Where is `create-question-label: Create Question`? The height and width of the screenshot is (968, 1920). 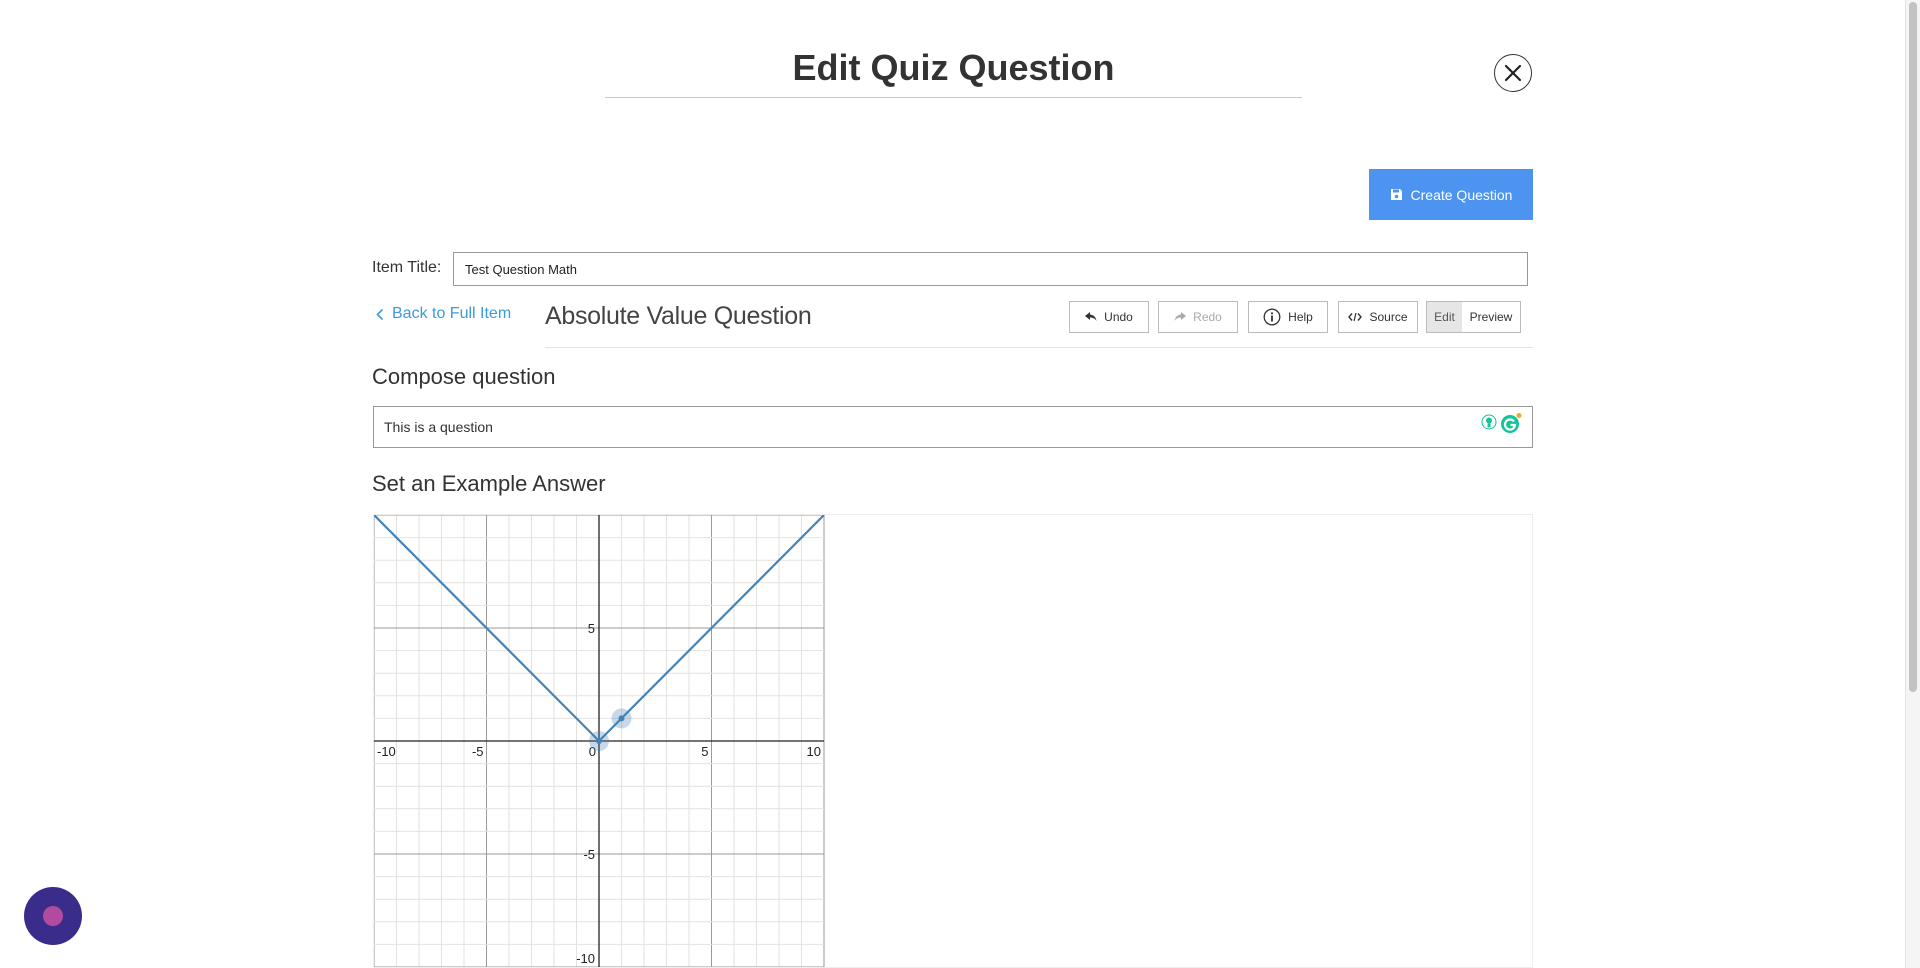 create-question-label: Create Question is located at coordinates (1461, 194).